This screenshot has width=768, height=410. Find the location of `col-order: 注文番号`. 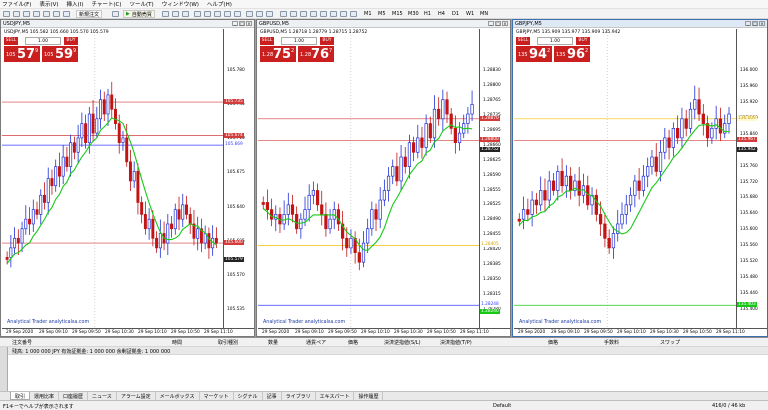

col-order: 注文番号 is located at coordinates (22, 342).